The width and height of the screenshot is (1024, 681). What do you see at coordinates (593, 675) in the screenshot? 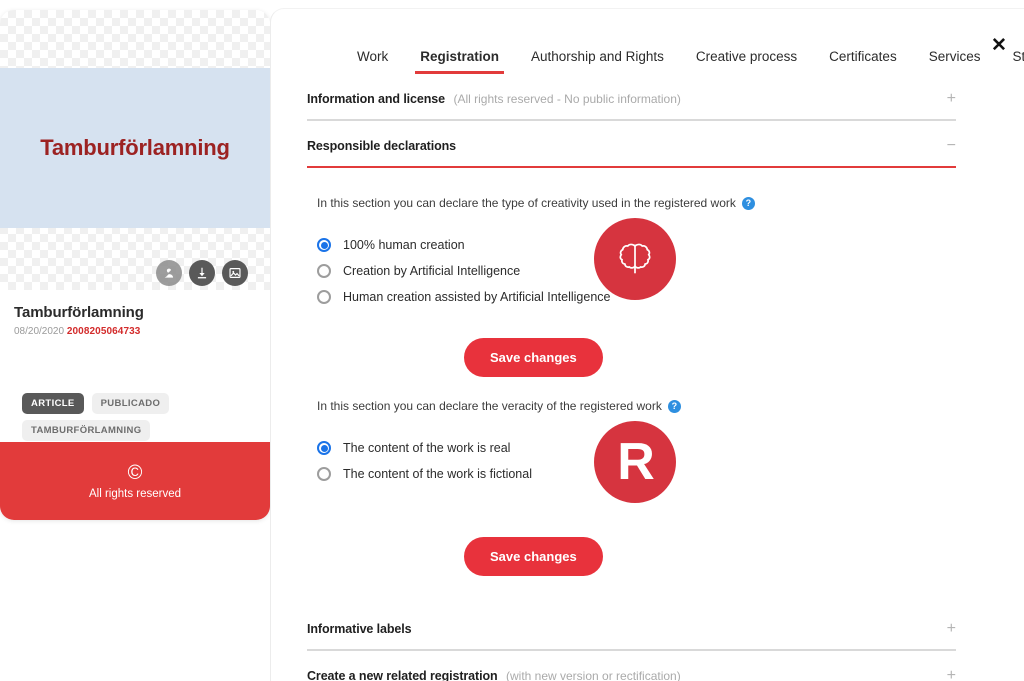
I see `accordion-create-new-related-registration-subtitle: (with new version or rectification)` at bounding box center [593, 675].